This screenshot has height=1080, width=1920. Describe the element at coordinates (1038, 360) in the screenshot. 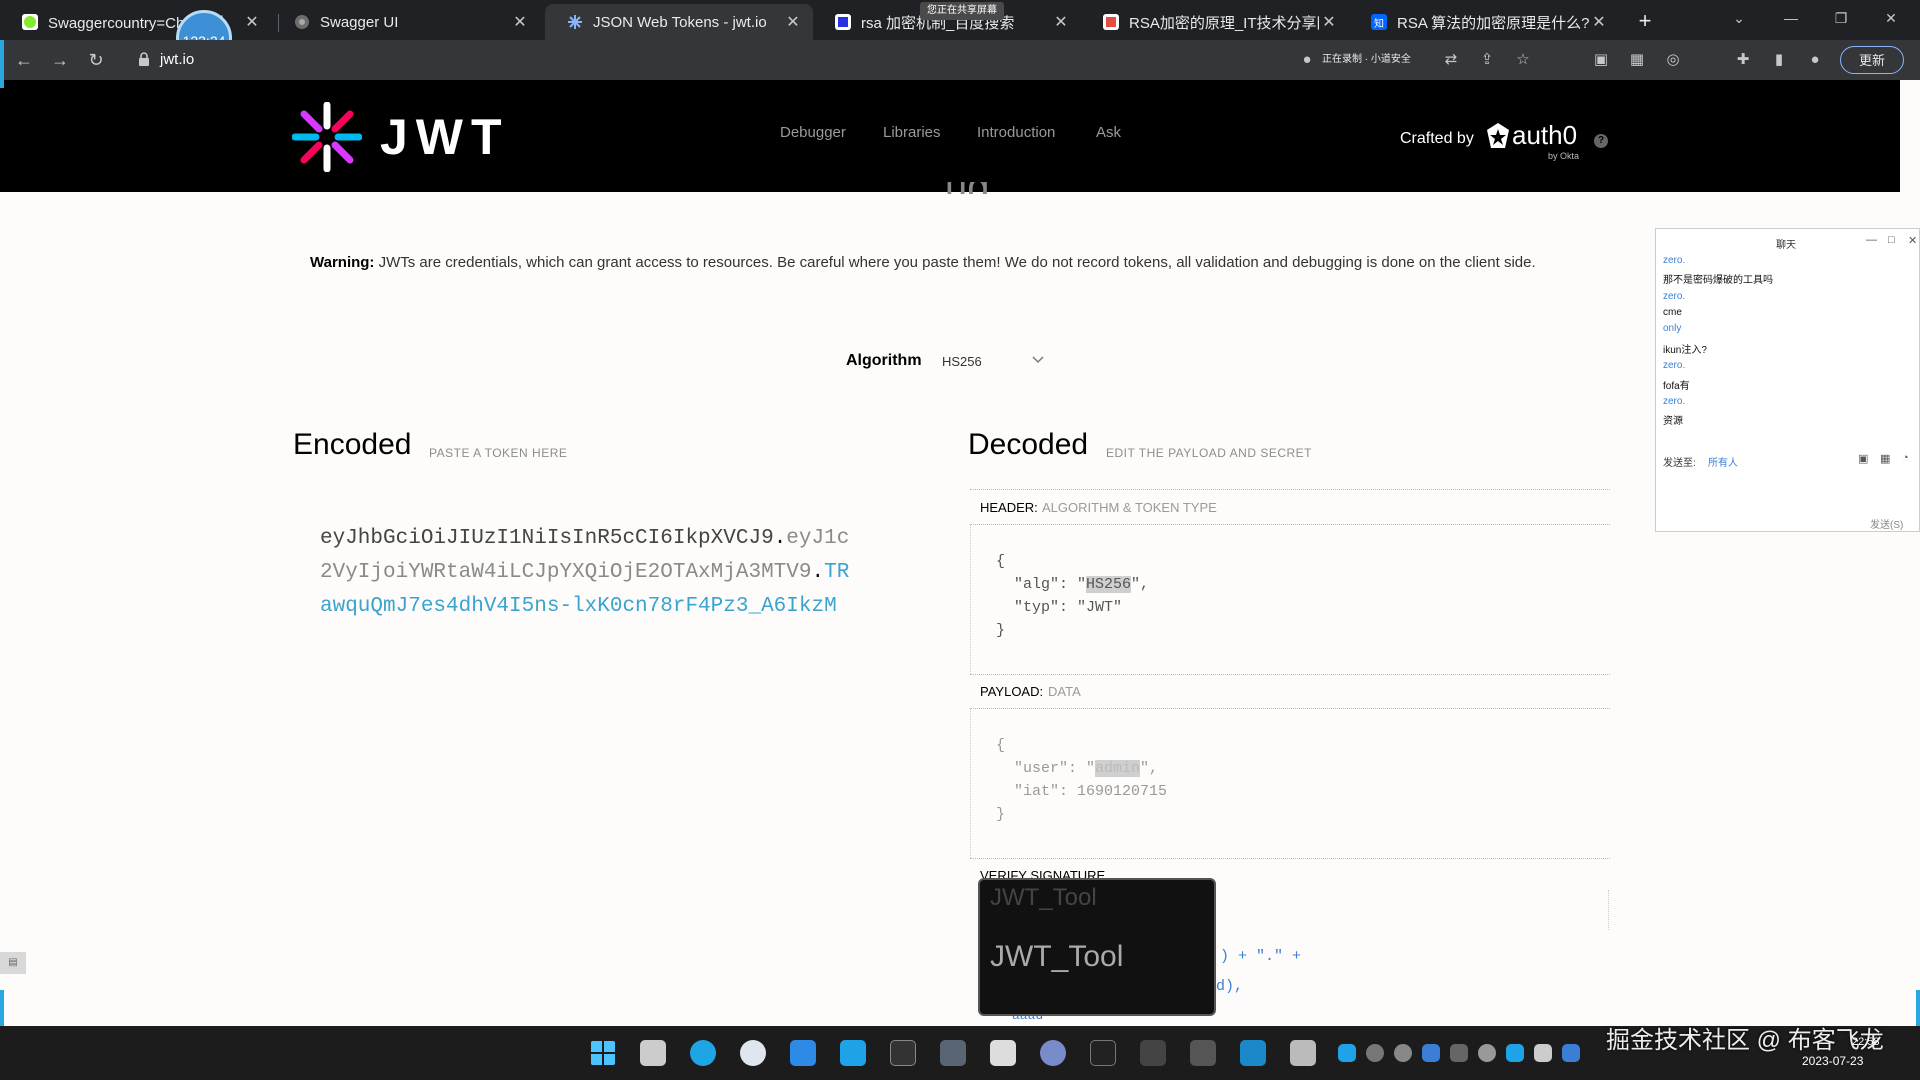

I see `chevron-down-icon` at that location.